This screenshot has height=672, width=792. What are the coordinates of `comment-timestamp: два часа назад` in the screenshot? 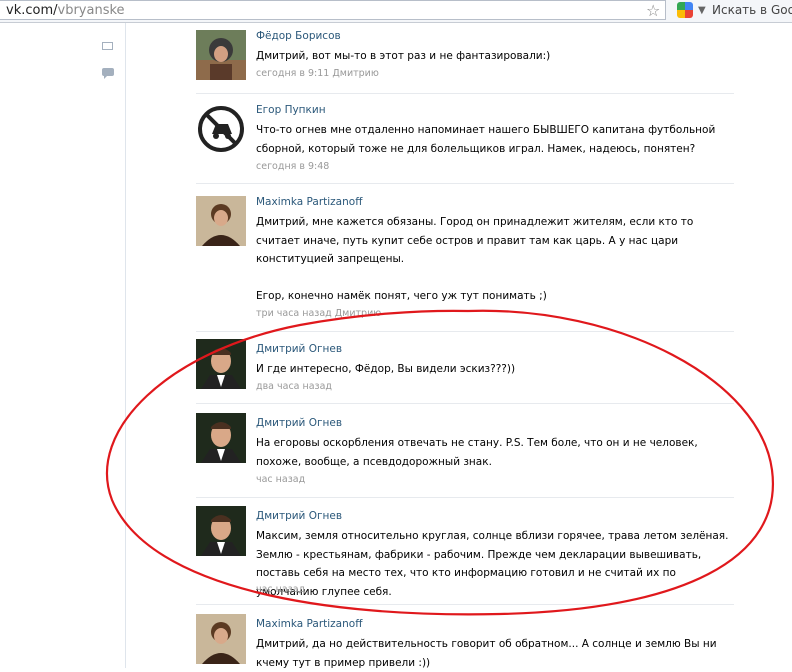 It's located at (294, 386).